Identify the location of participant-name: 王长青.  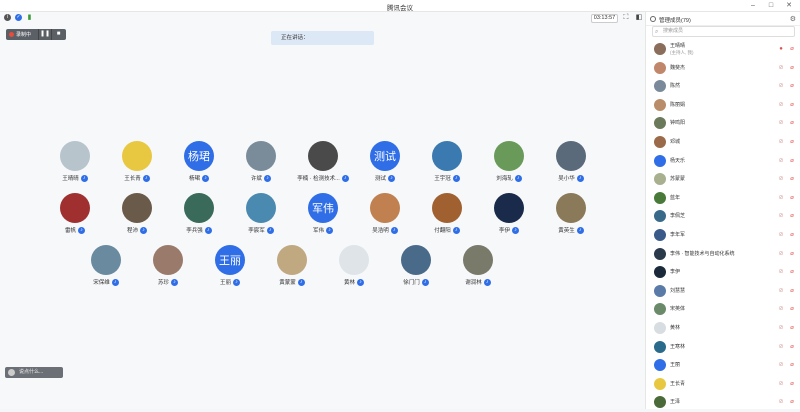
(132, 179).